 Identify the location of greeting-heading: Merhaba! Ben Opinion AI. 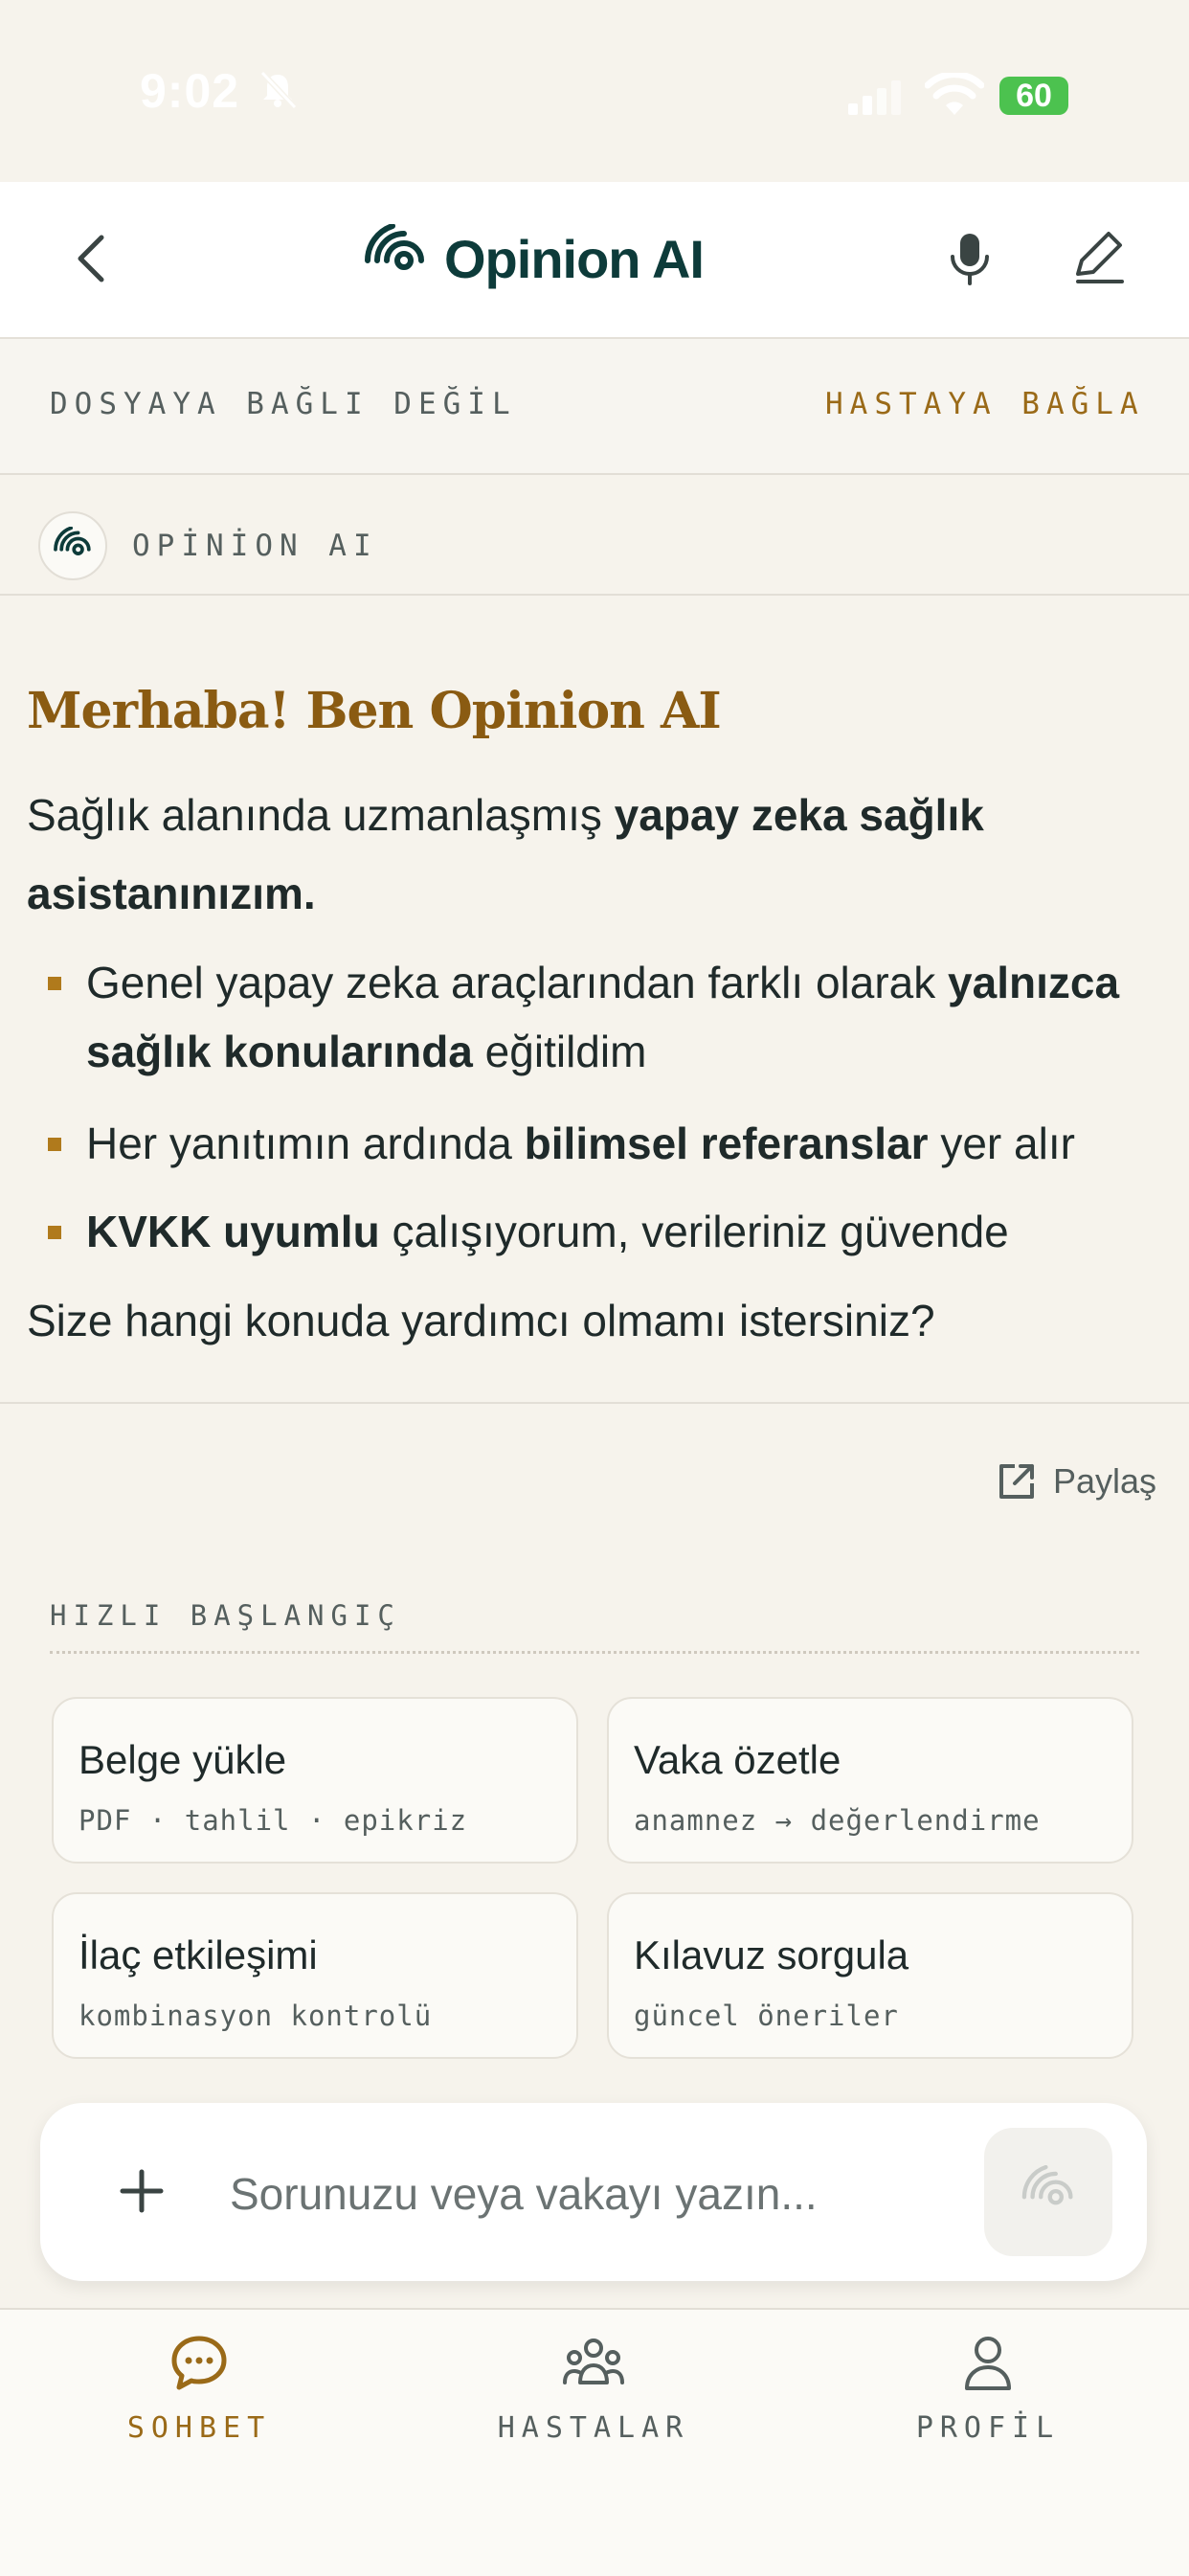
(374, 711).